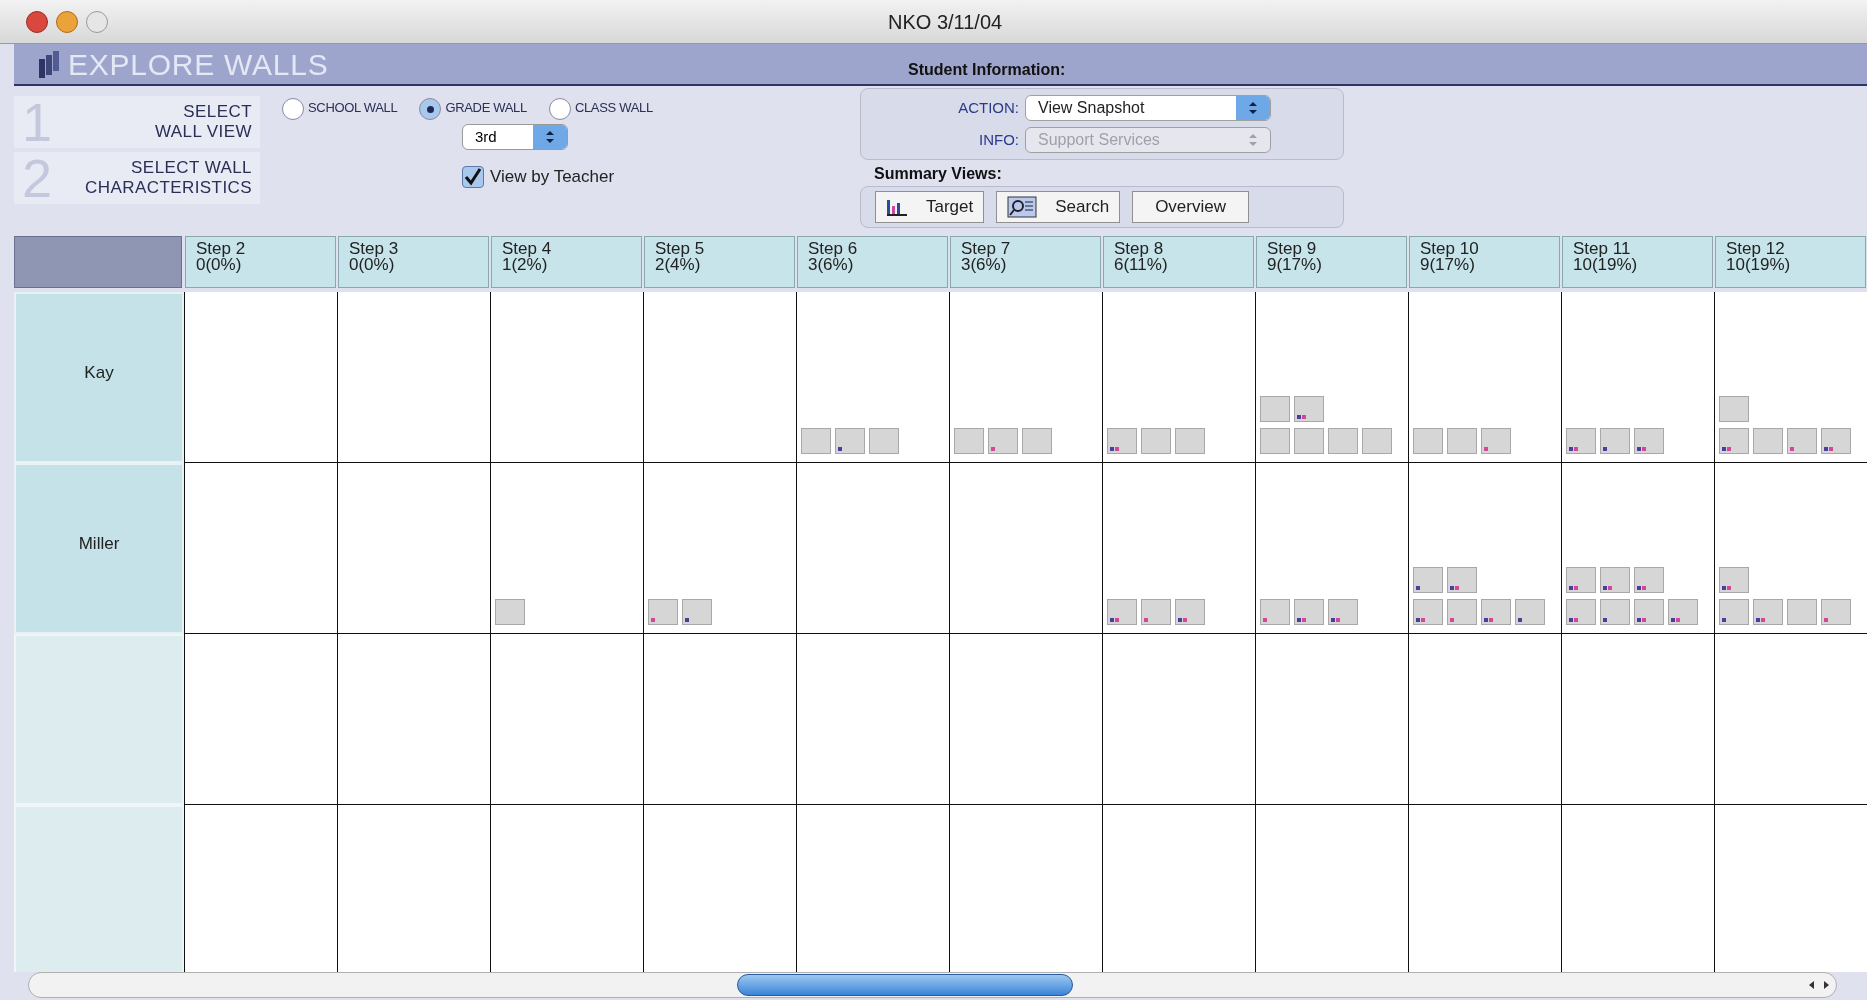 Image resolution: width=1867 pixels, height=1000 pixels. What do you see at coordinates (986, 249) in the screenshot?
I see `step-name: Step 7` at bounding box center [986, 249].